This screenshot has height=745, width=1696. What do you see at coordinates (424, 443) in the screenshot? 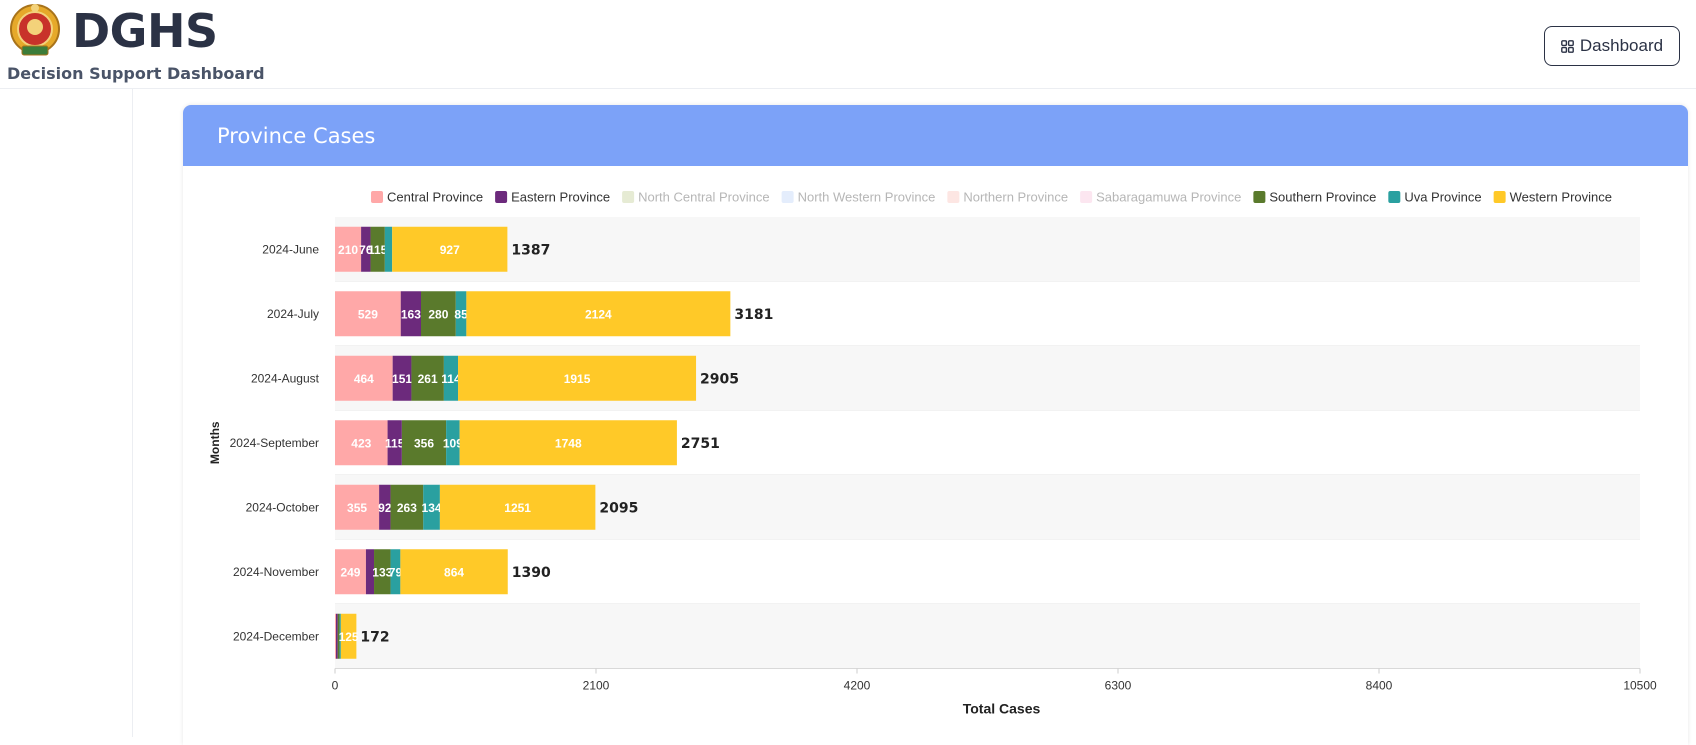
I see `bar-data-label: 356` at bounding box center [424, 443].